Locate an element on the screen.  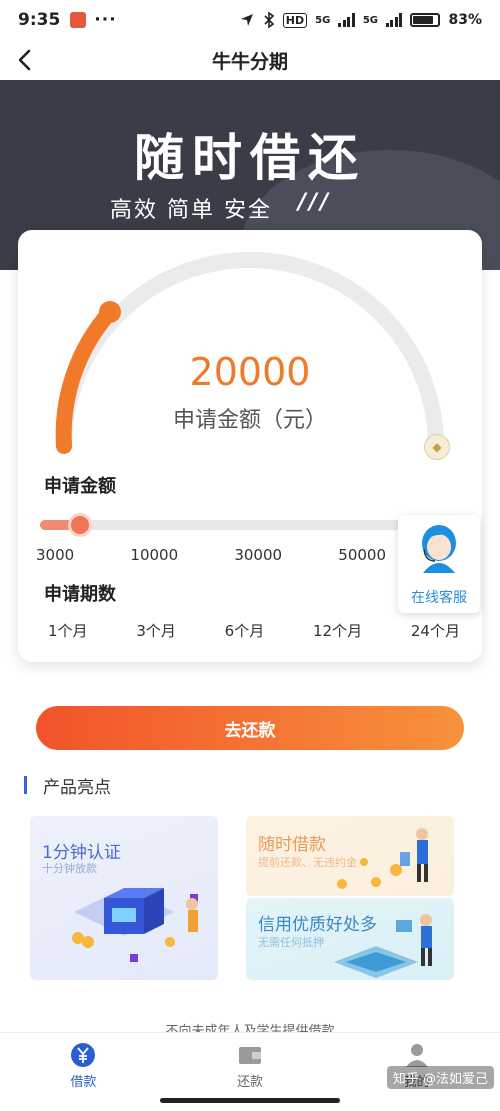
tab-label: 借款 is located at coordinates (83, 1082).